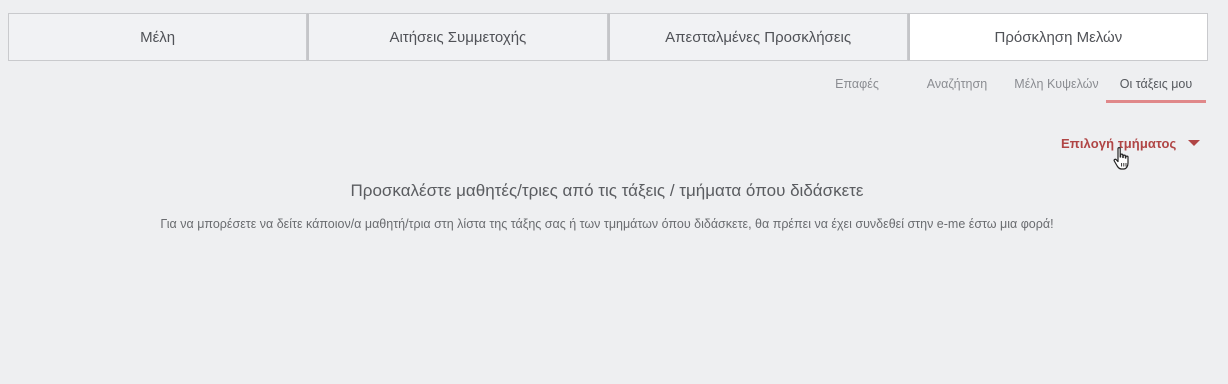 This screenshot has width=1228, height=384. What do you see at coordinates (857, 85) in the screenshot?
I see `subtab-contacts: Επαφές` at bounding box center [857, 85].